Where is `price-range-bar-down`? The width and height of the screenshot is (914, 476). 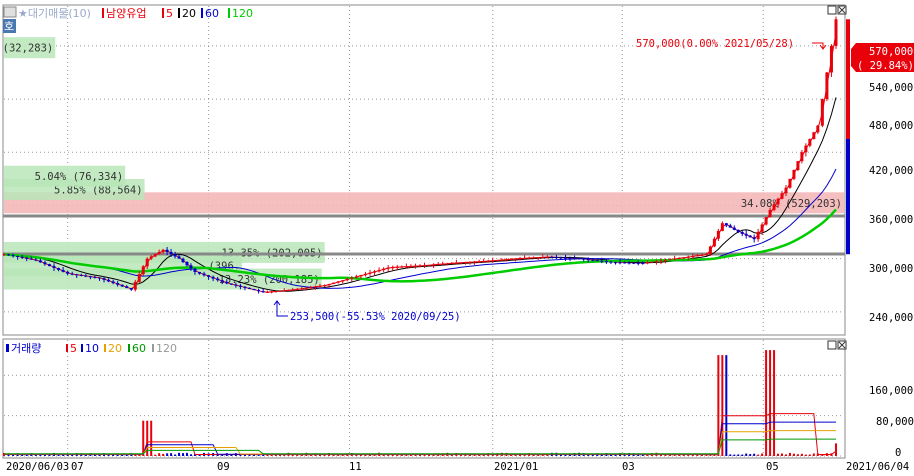
price-range-bar-down is located at coordinates (848, 196).